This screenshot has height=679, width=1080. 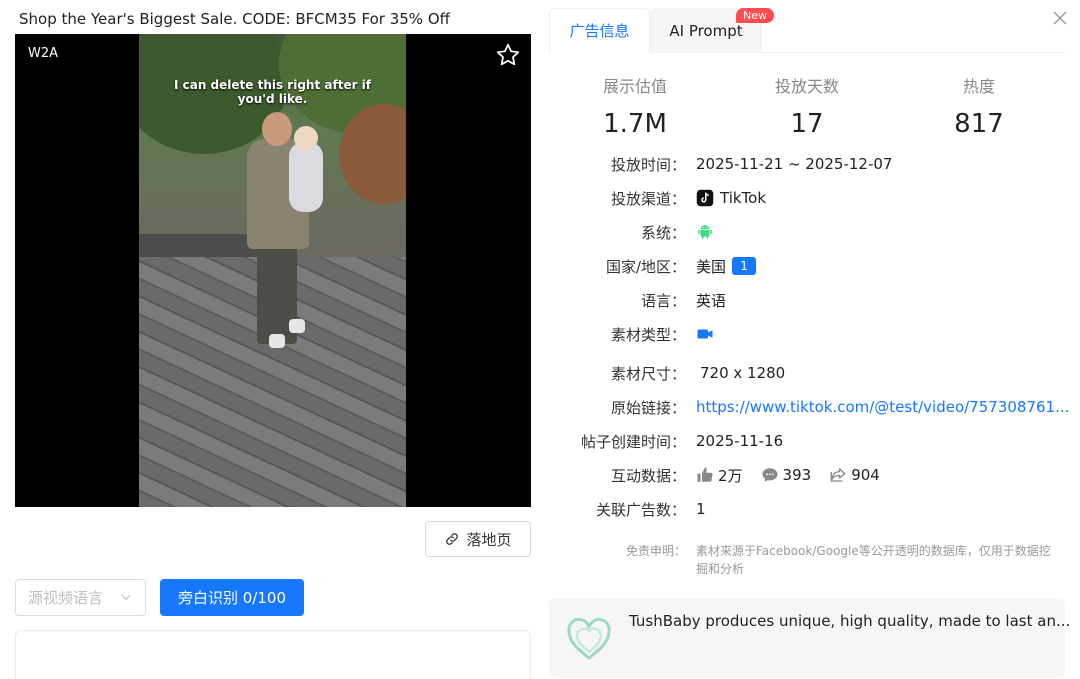 What do you see at coordinates (663, 232) in the screenshot?
I see `detail-key: 系统：` at bounding box center [663, 232].